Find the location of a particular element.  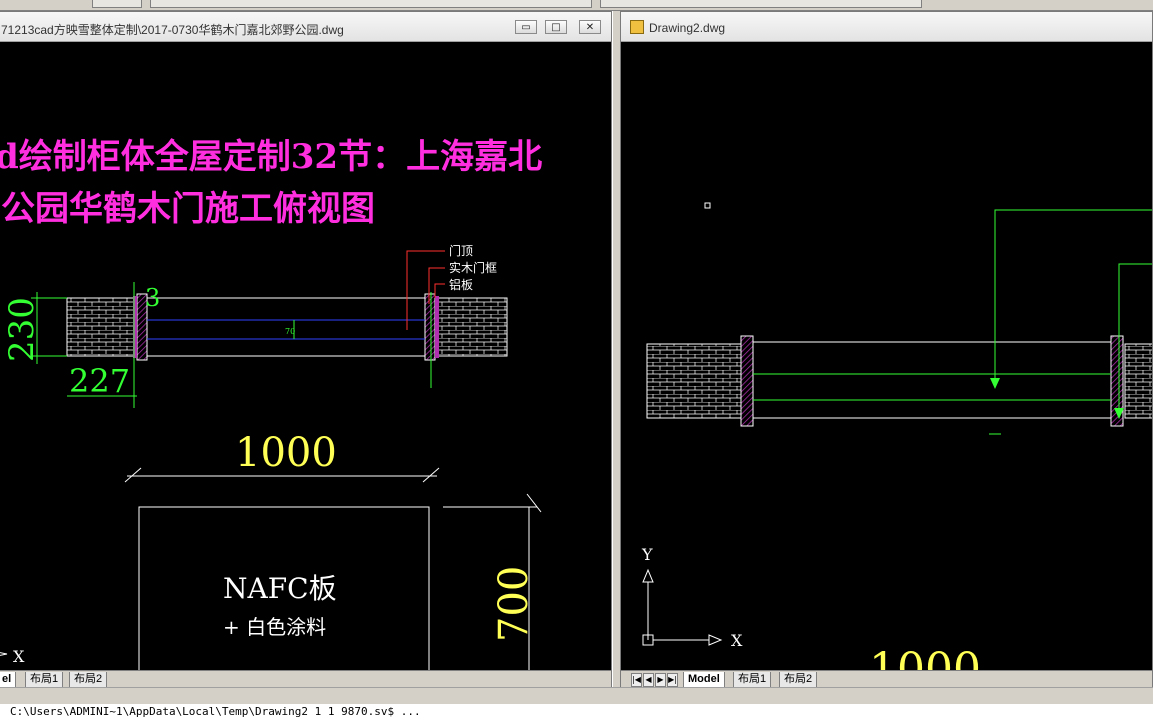

tab-model: Model is located at coordinates (704, 680).